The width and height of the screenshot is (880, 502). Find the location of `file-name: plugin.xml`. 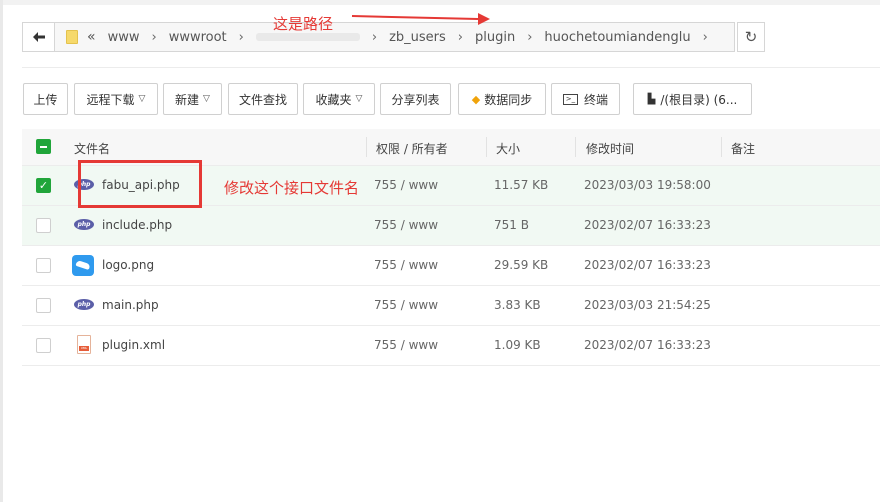

file-name: plugin.xml is located at coordinates (133, 345).